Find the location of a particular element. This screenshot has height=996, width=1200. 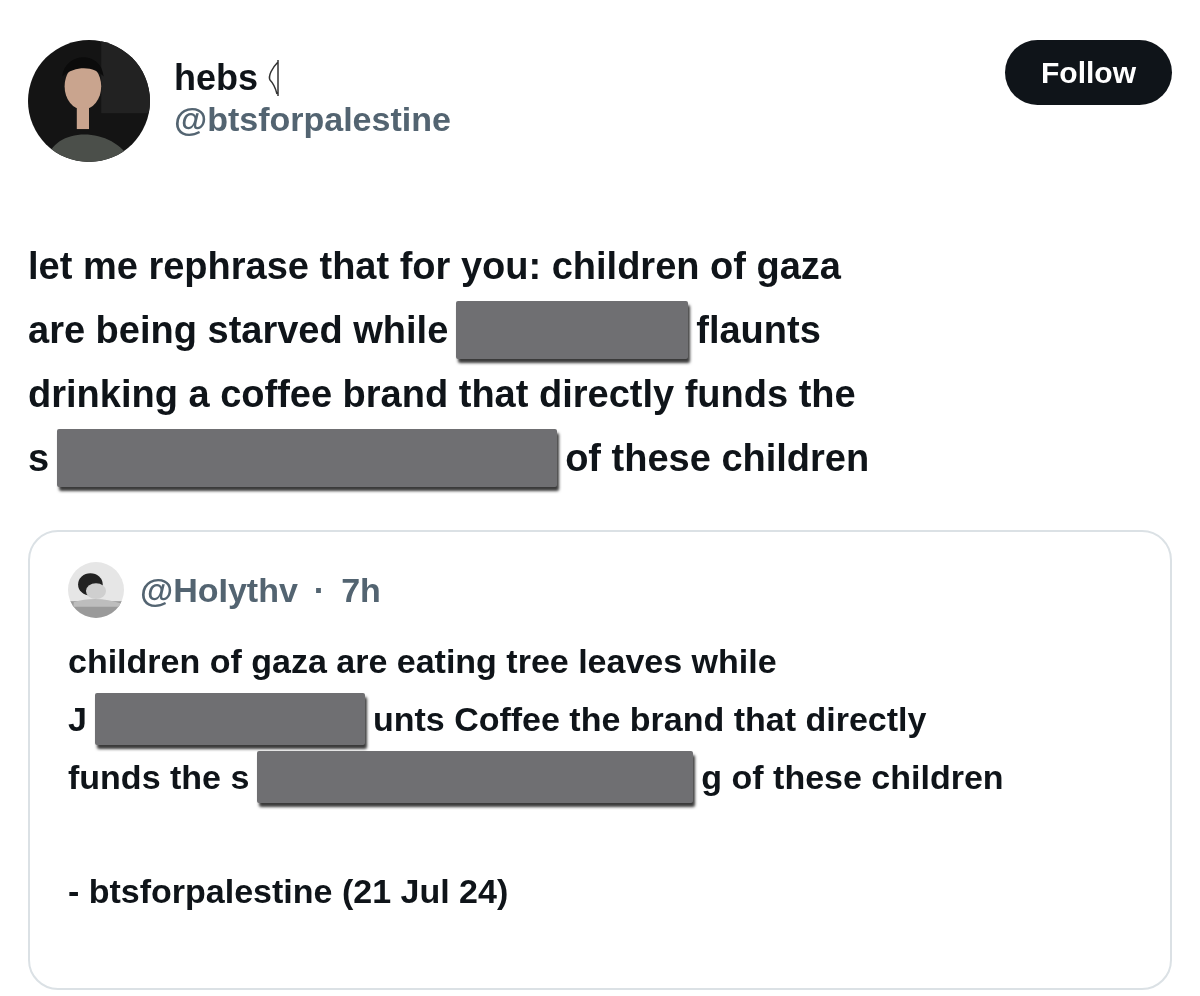

post-text: s is located at coordinates (39, 458).